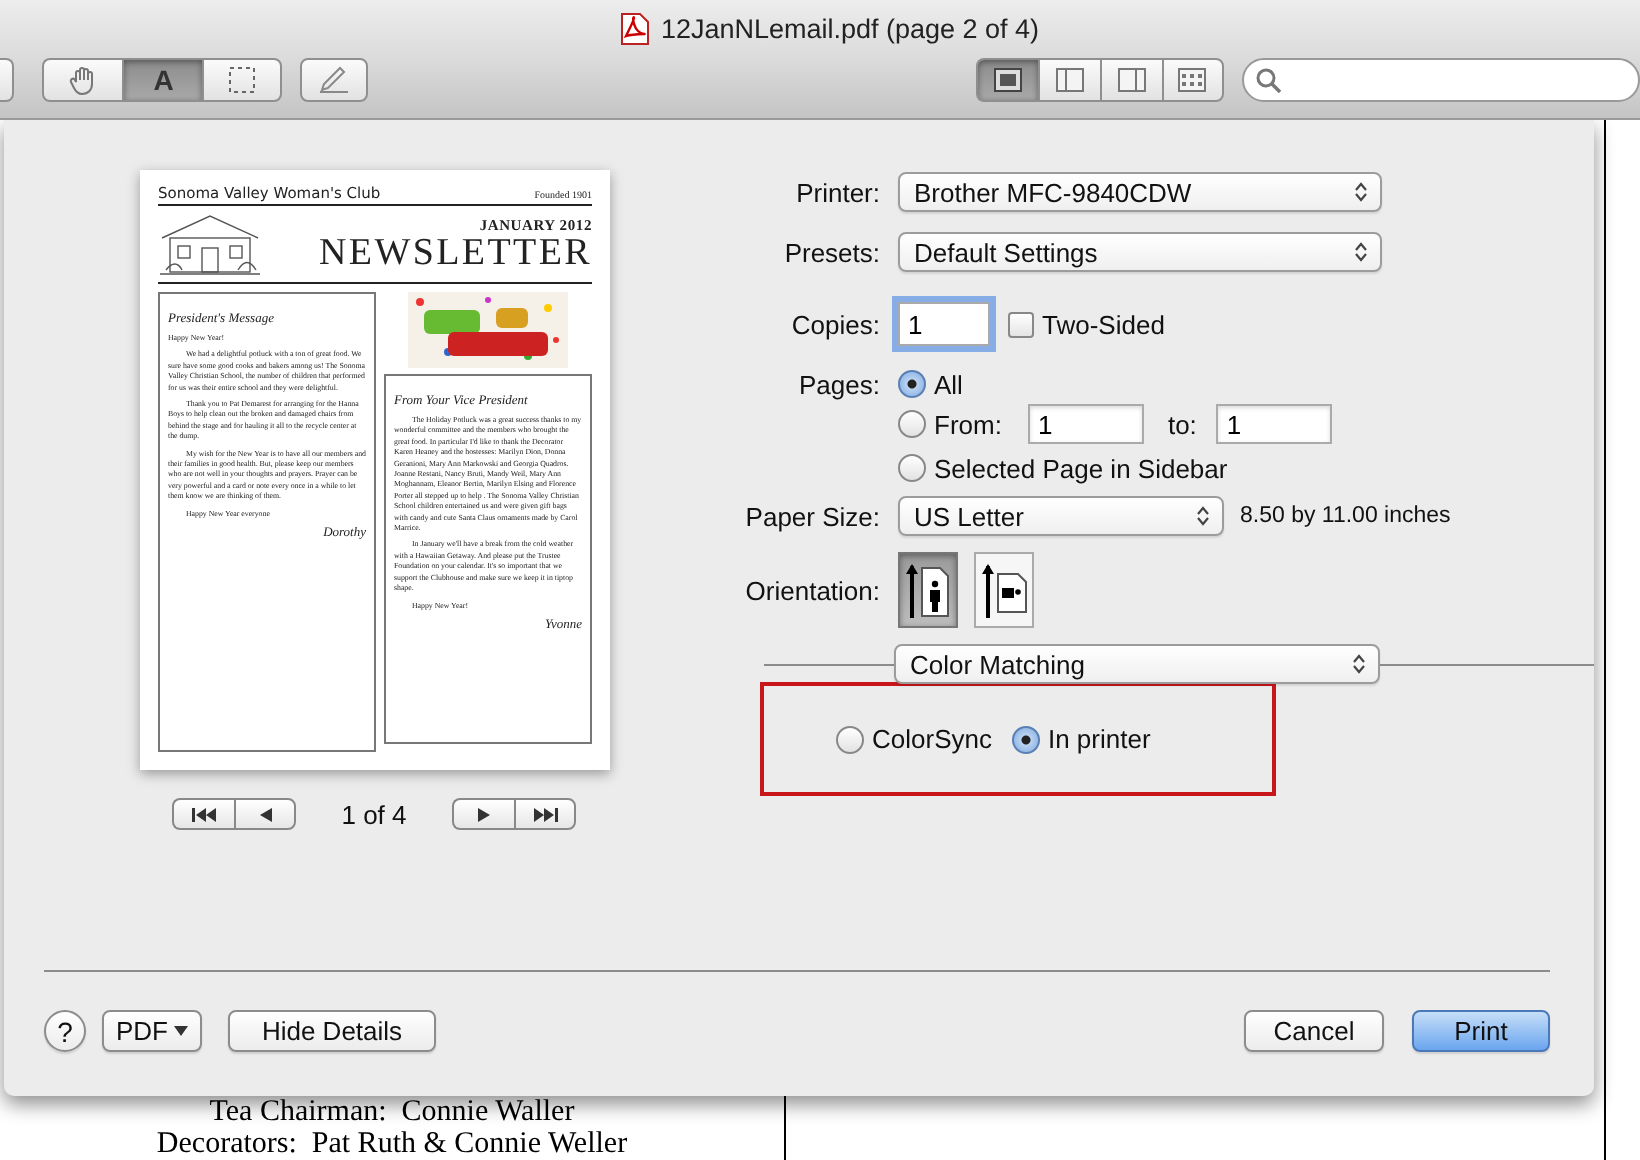  I want to click on dashed-square-icon, so click(242, 80).